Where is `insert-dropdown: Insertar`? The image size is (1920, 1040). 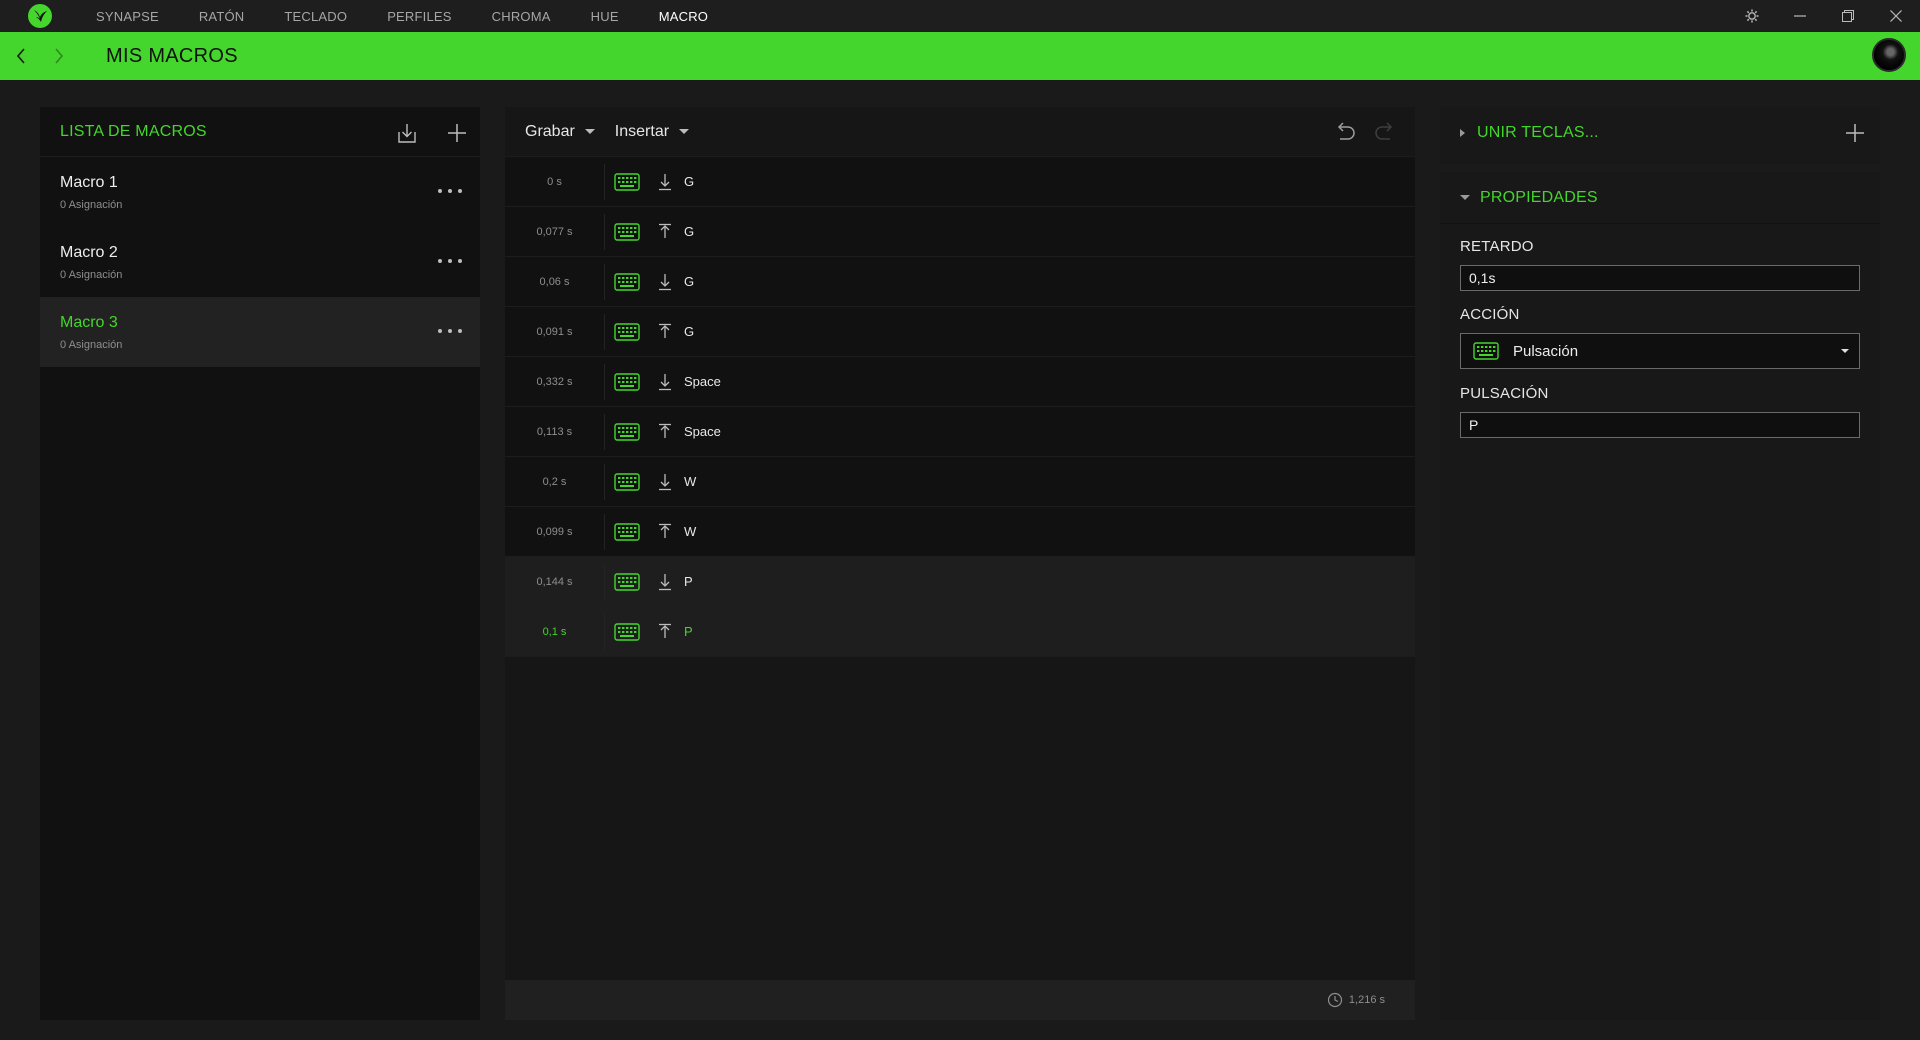
insert-dropdown: Insertar is located at coordinates (652, 131).